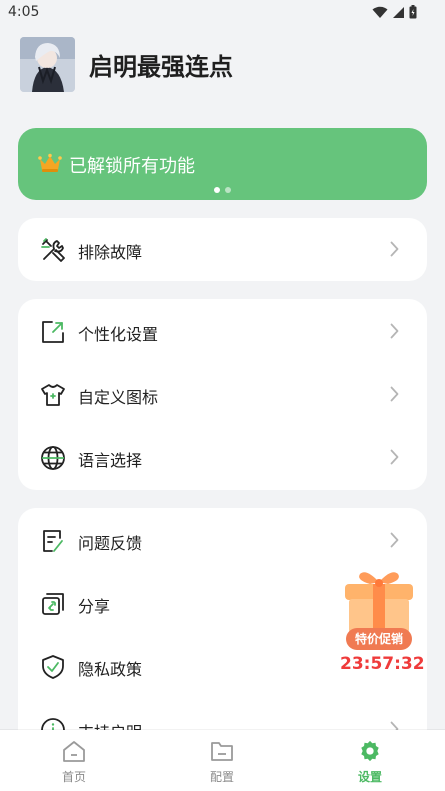 This screenshot has height=791, width=445. What do you see at coordinates (161, 67) in the screenshot?
I see `app-title: 启明最强连点` at bounding box center [161, 67].